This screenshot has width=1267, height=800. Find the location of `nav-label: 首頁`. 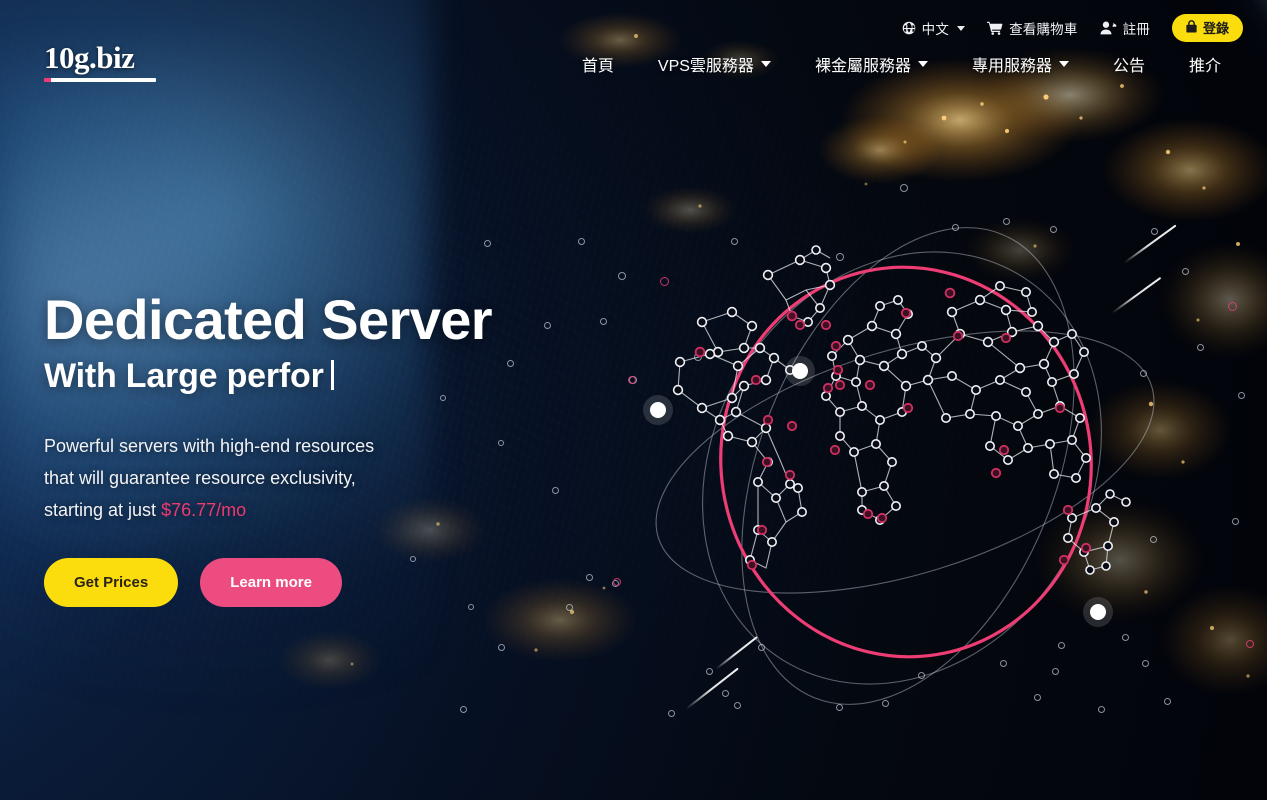

nav-label: 首頁 is located at coordinates (597, 66).